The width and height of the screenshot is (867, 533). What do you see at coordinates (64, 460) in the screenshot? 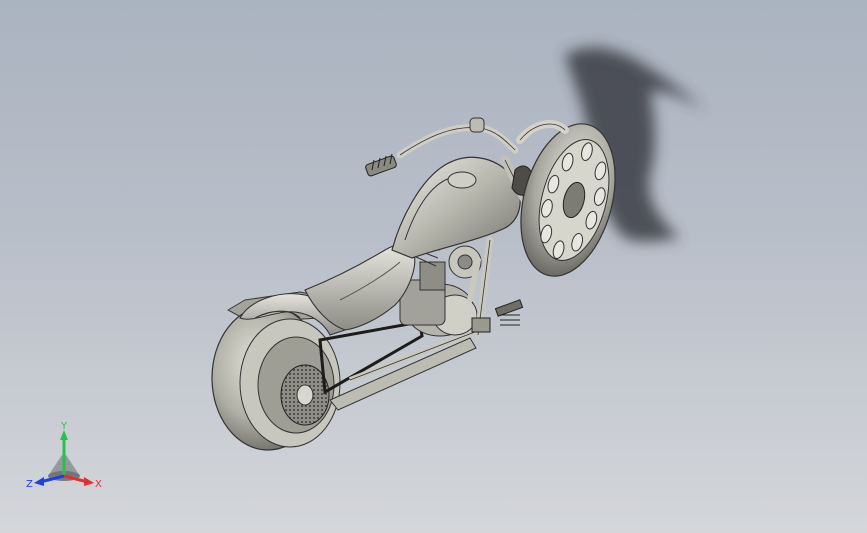
I see `orientation-triad: Y X Z` at bounding box center [64, 460].